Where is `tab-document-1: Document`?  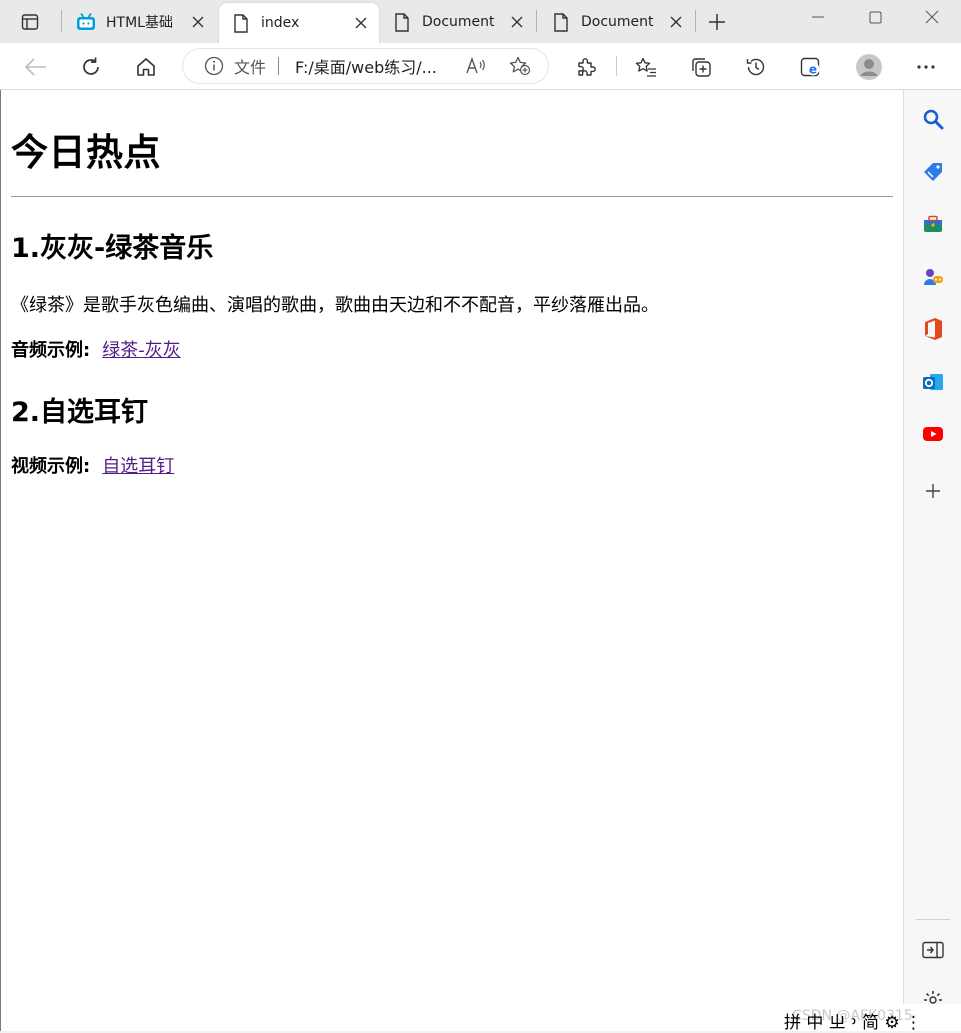
tab-document-1: Document is located at coordinates (457, 22).